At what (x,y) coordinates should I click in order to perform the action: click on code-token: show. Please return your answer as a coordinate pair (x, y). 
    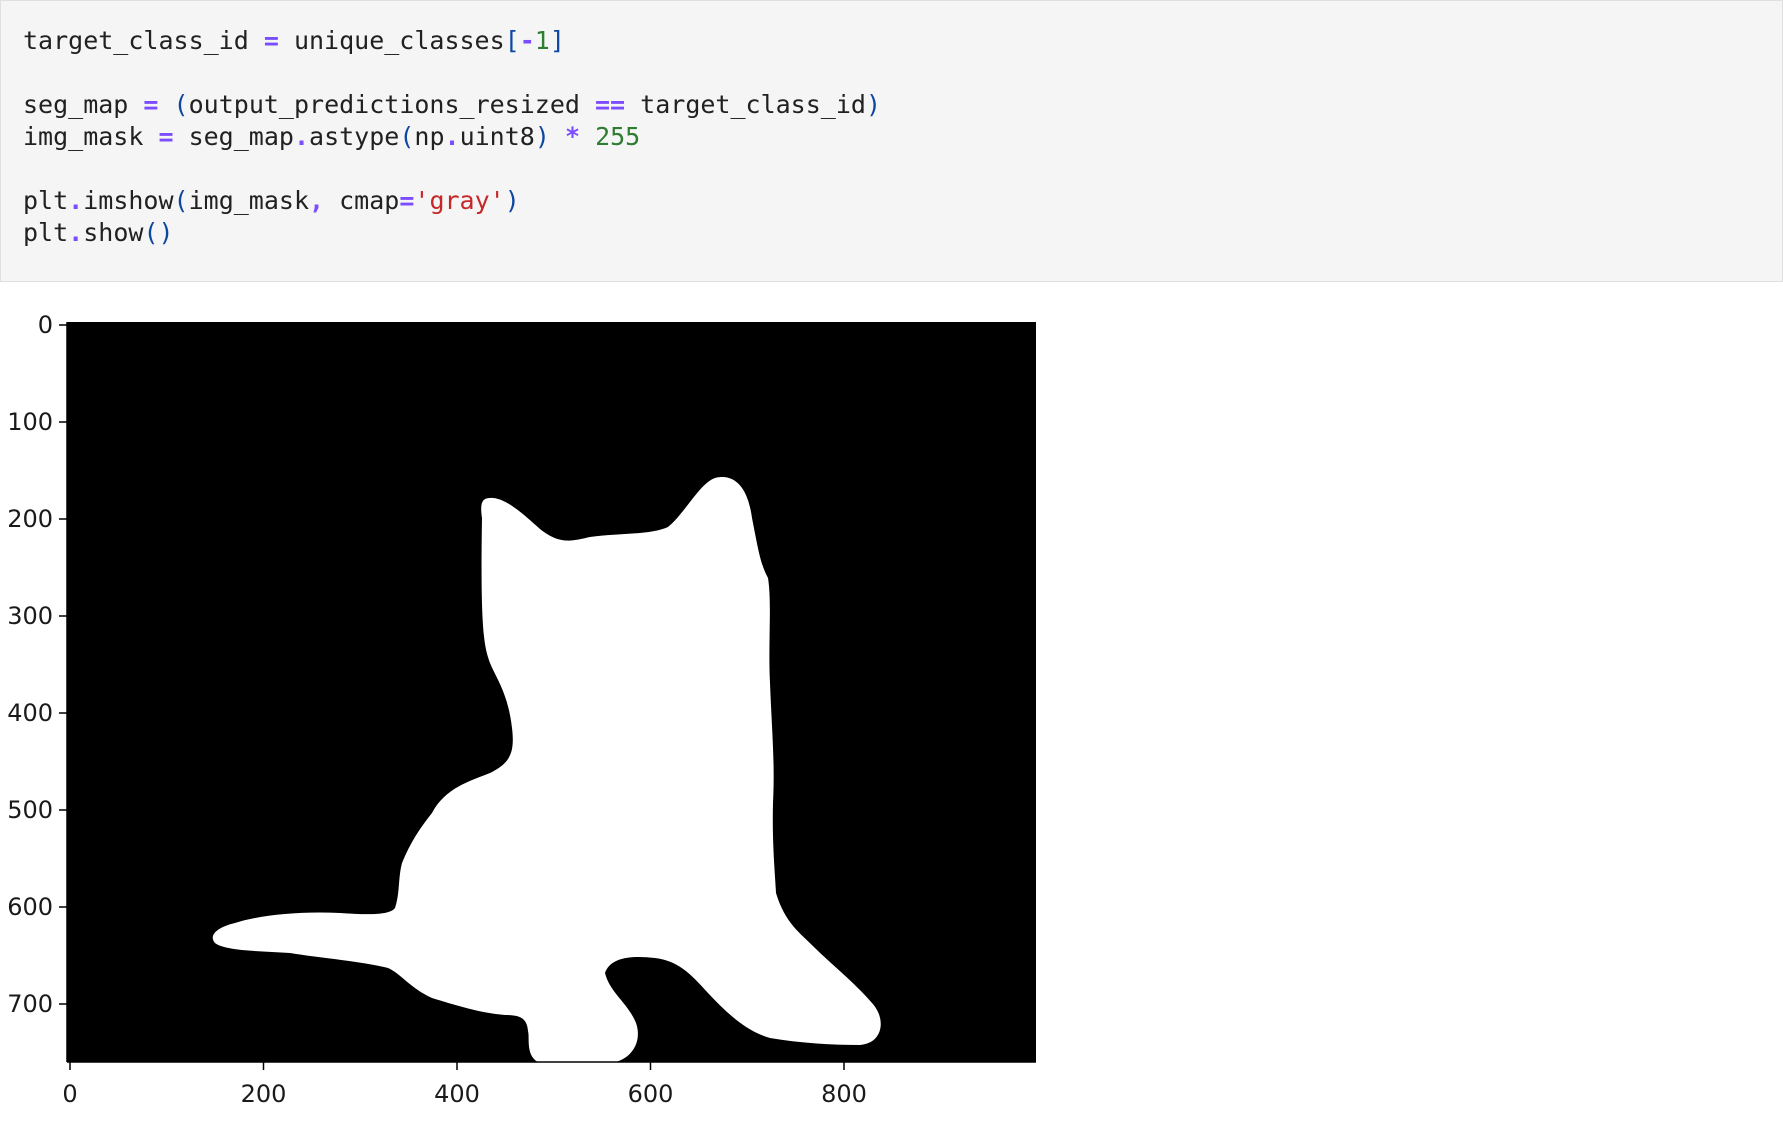
    Looking at the image, I should click on (113, 232).